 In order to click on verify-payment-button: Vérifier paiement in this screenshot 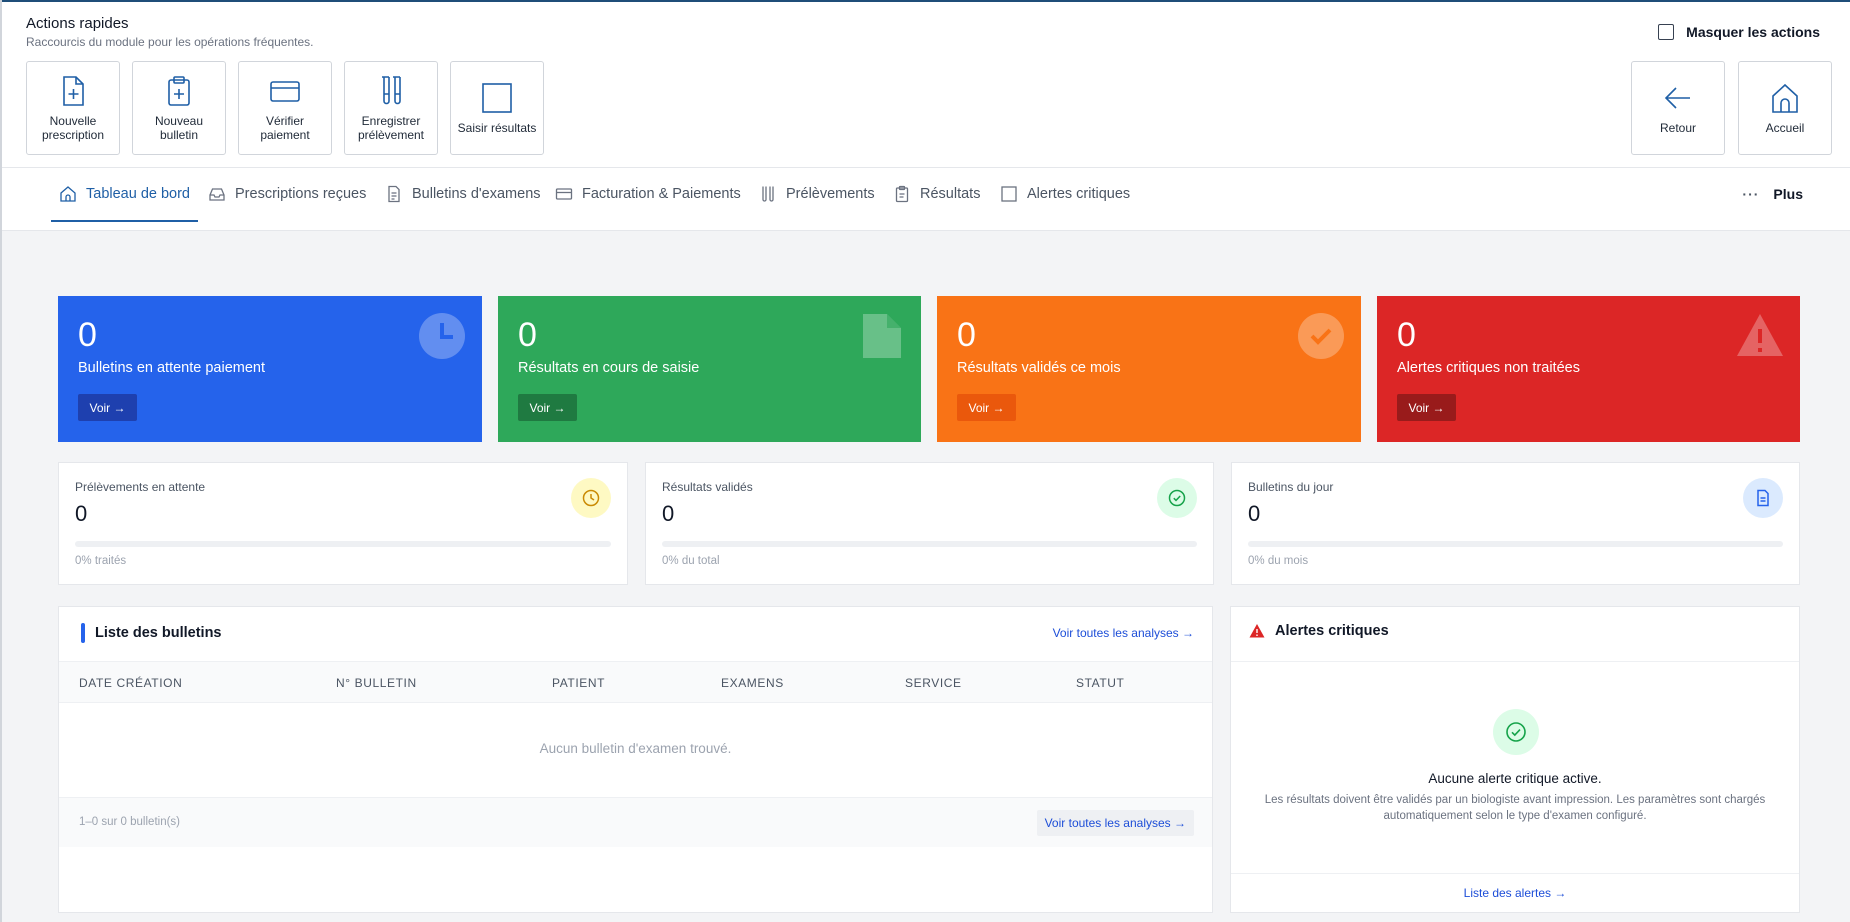, I will do `click(285, 108)`.